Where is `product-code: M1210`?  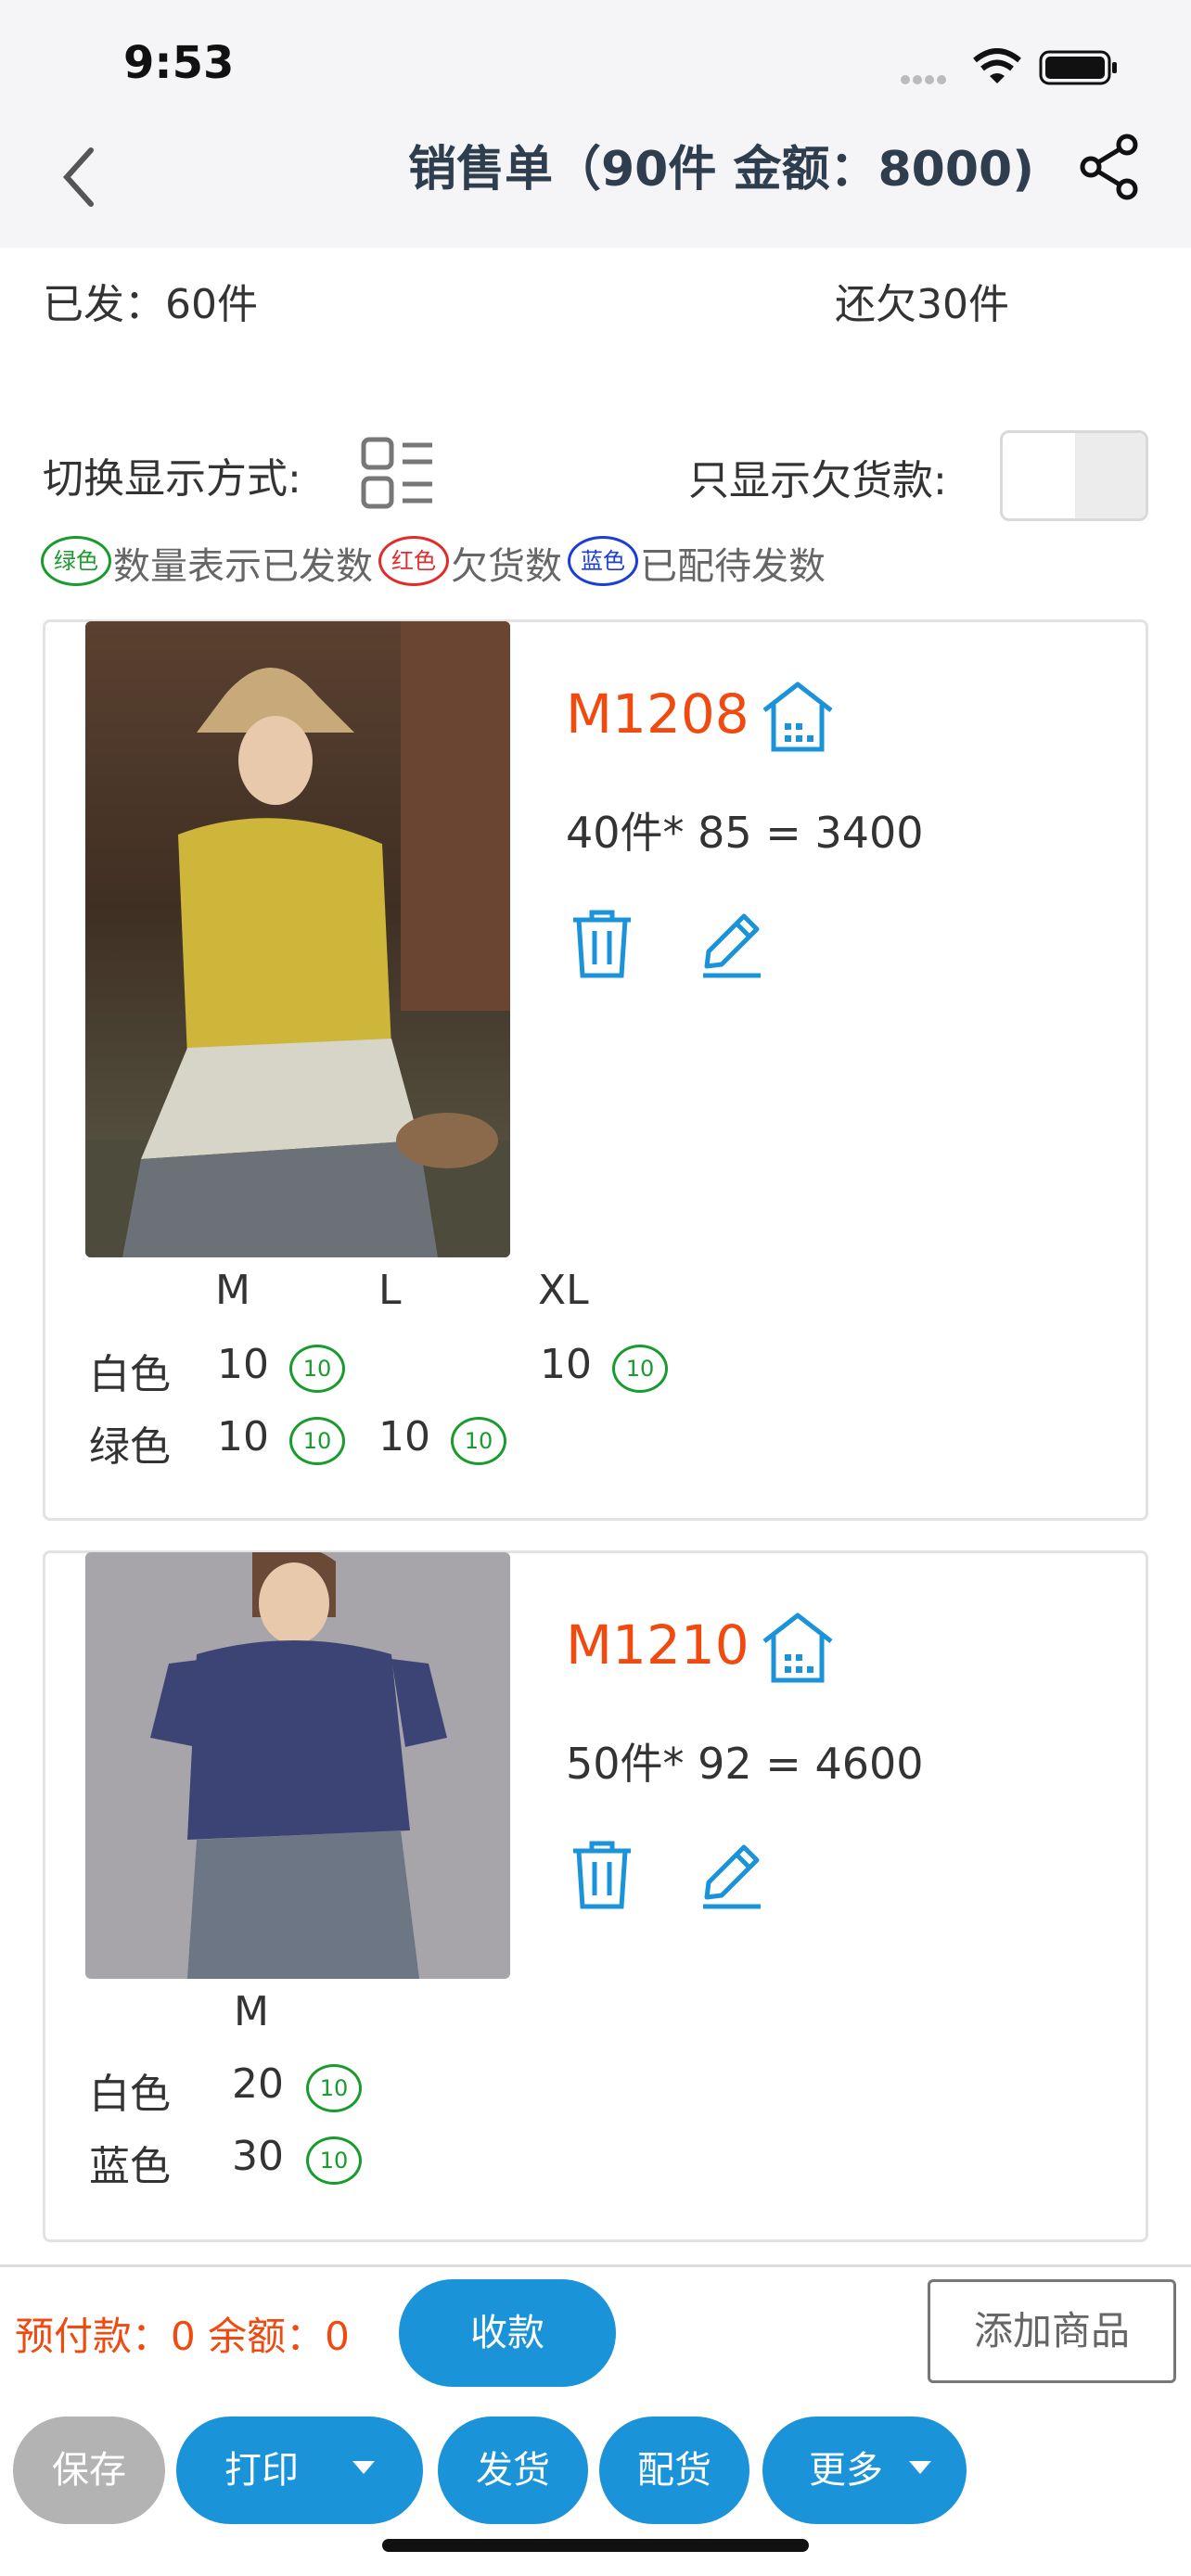 product-code: M1210 is located at coordinates (657, 1645).